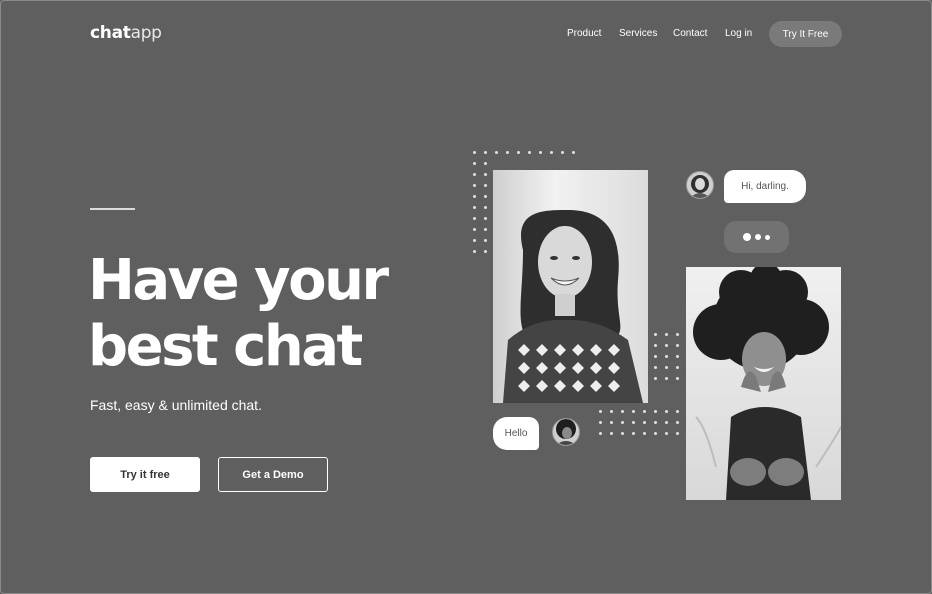 Image resolution: width=932 pixels, height=594 pixels. What do you see at coordinates (639, 422) in the screenshot?
I see `dot-pattern-bottom` at bounding box center [639, 422].